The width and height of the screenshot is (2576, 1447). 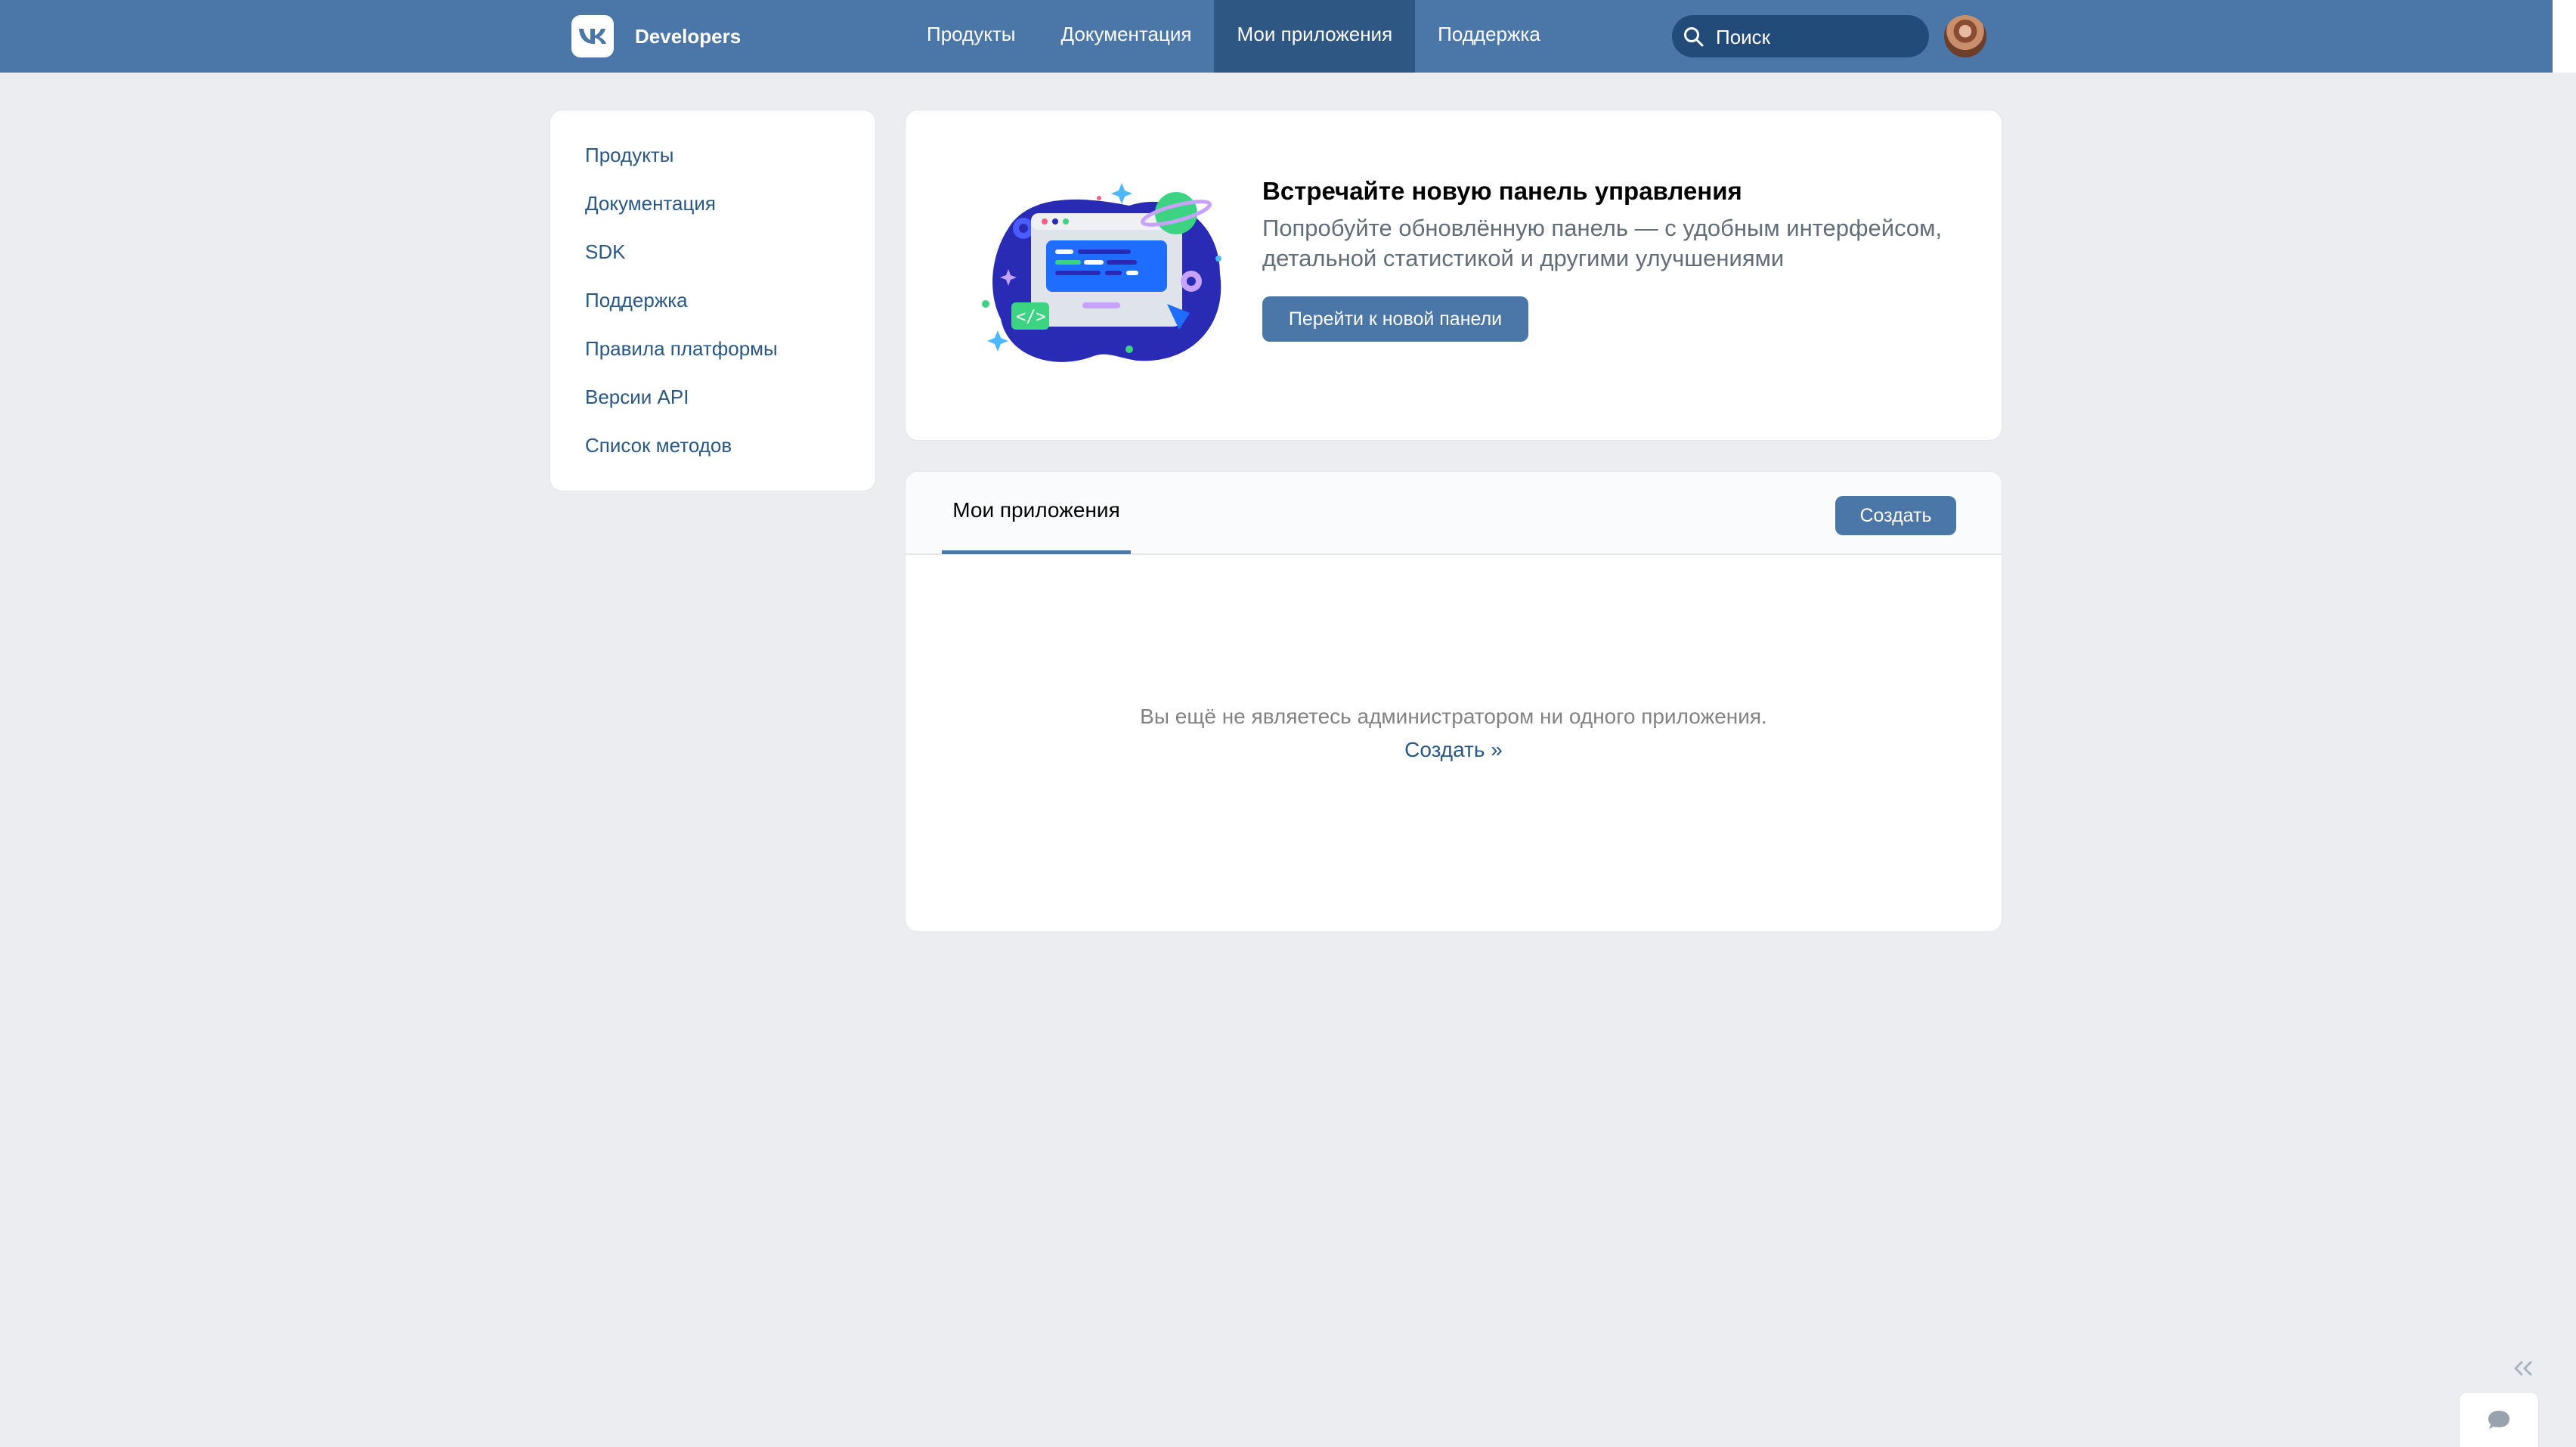 I want to click on nav-item-my-apps: Мои приложения, so click(x=1315, y=37).